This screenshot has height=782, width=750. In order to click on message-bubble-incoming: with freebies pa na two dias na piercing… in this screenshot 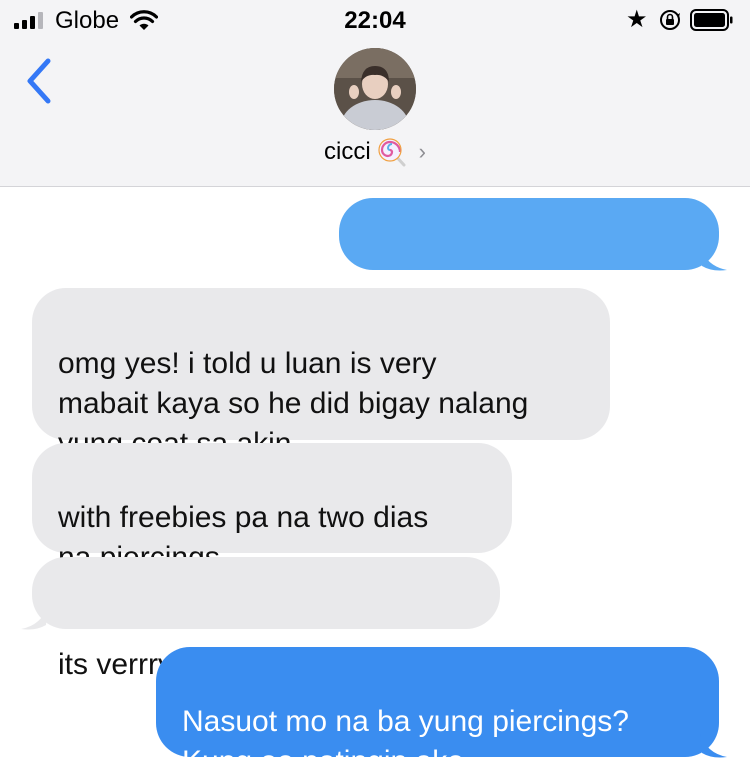, I will do `click(272, 508)`.